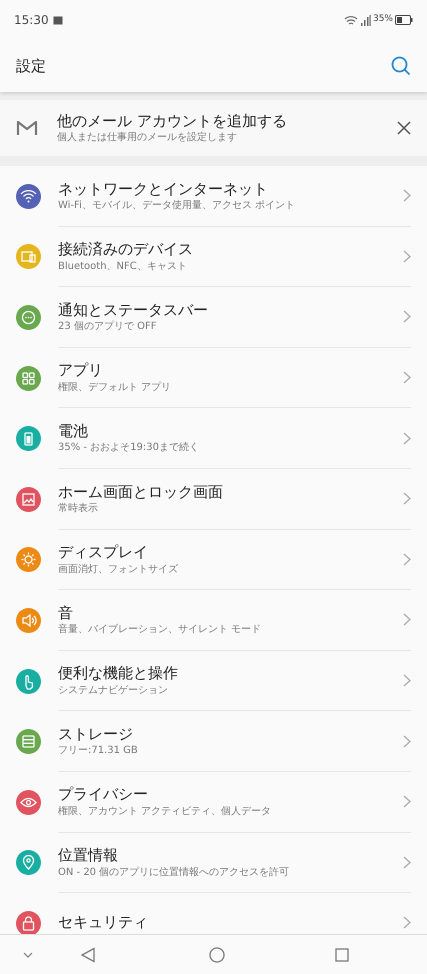  What do you see at coordinates (129, 447) in the screenshot?
I see `item-subtitle: 35% - おおよそ19:30まで続く` at bounding box center [129, 447].